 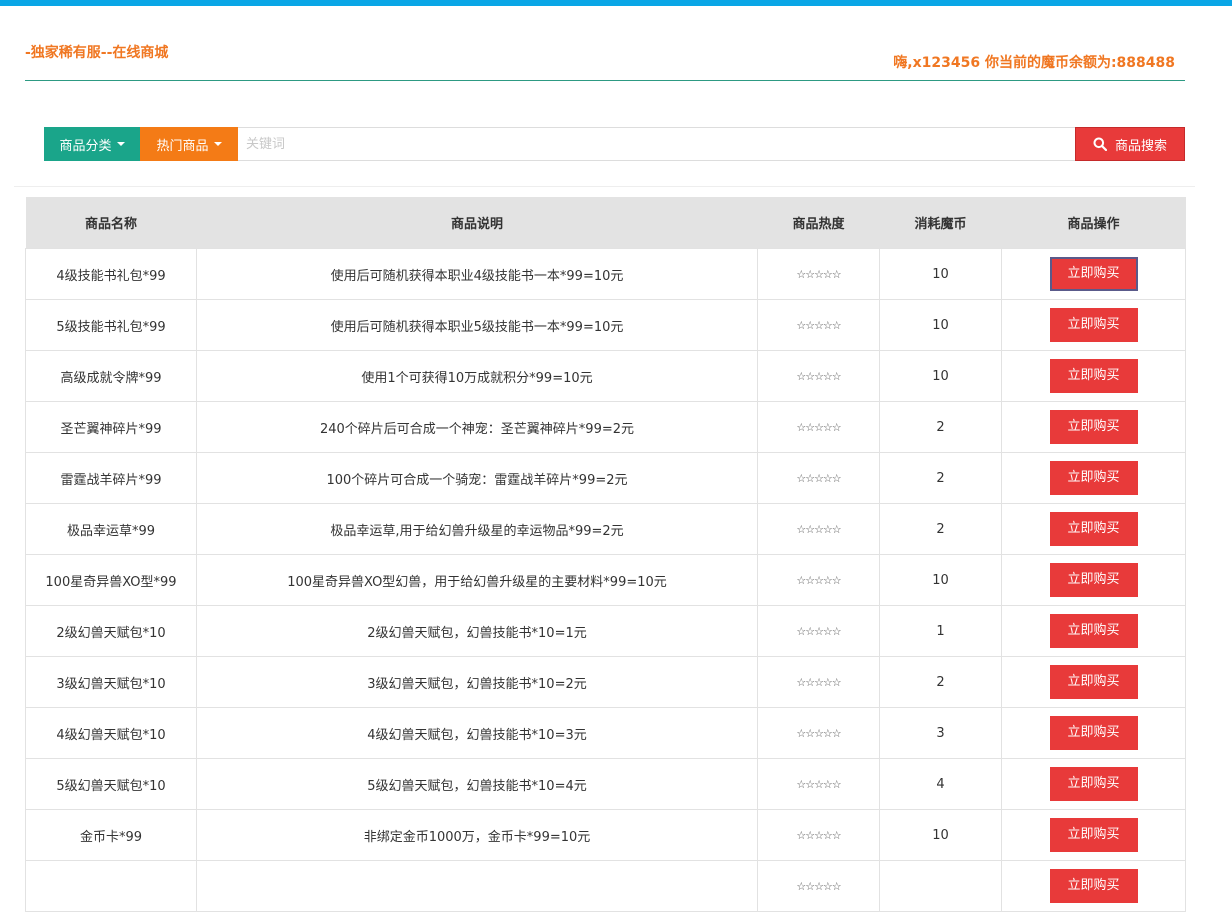 What do you see at coordinates (97, 53) in the screenshot?
I see `site-title: -独家稀有服--在线商城` at bounding box center [97, 53].